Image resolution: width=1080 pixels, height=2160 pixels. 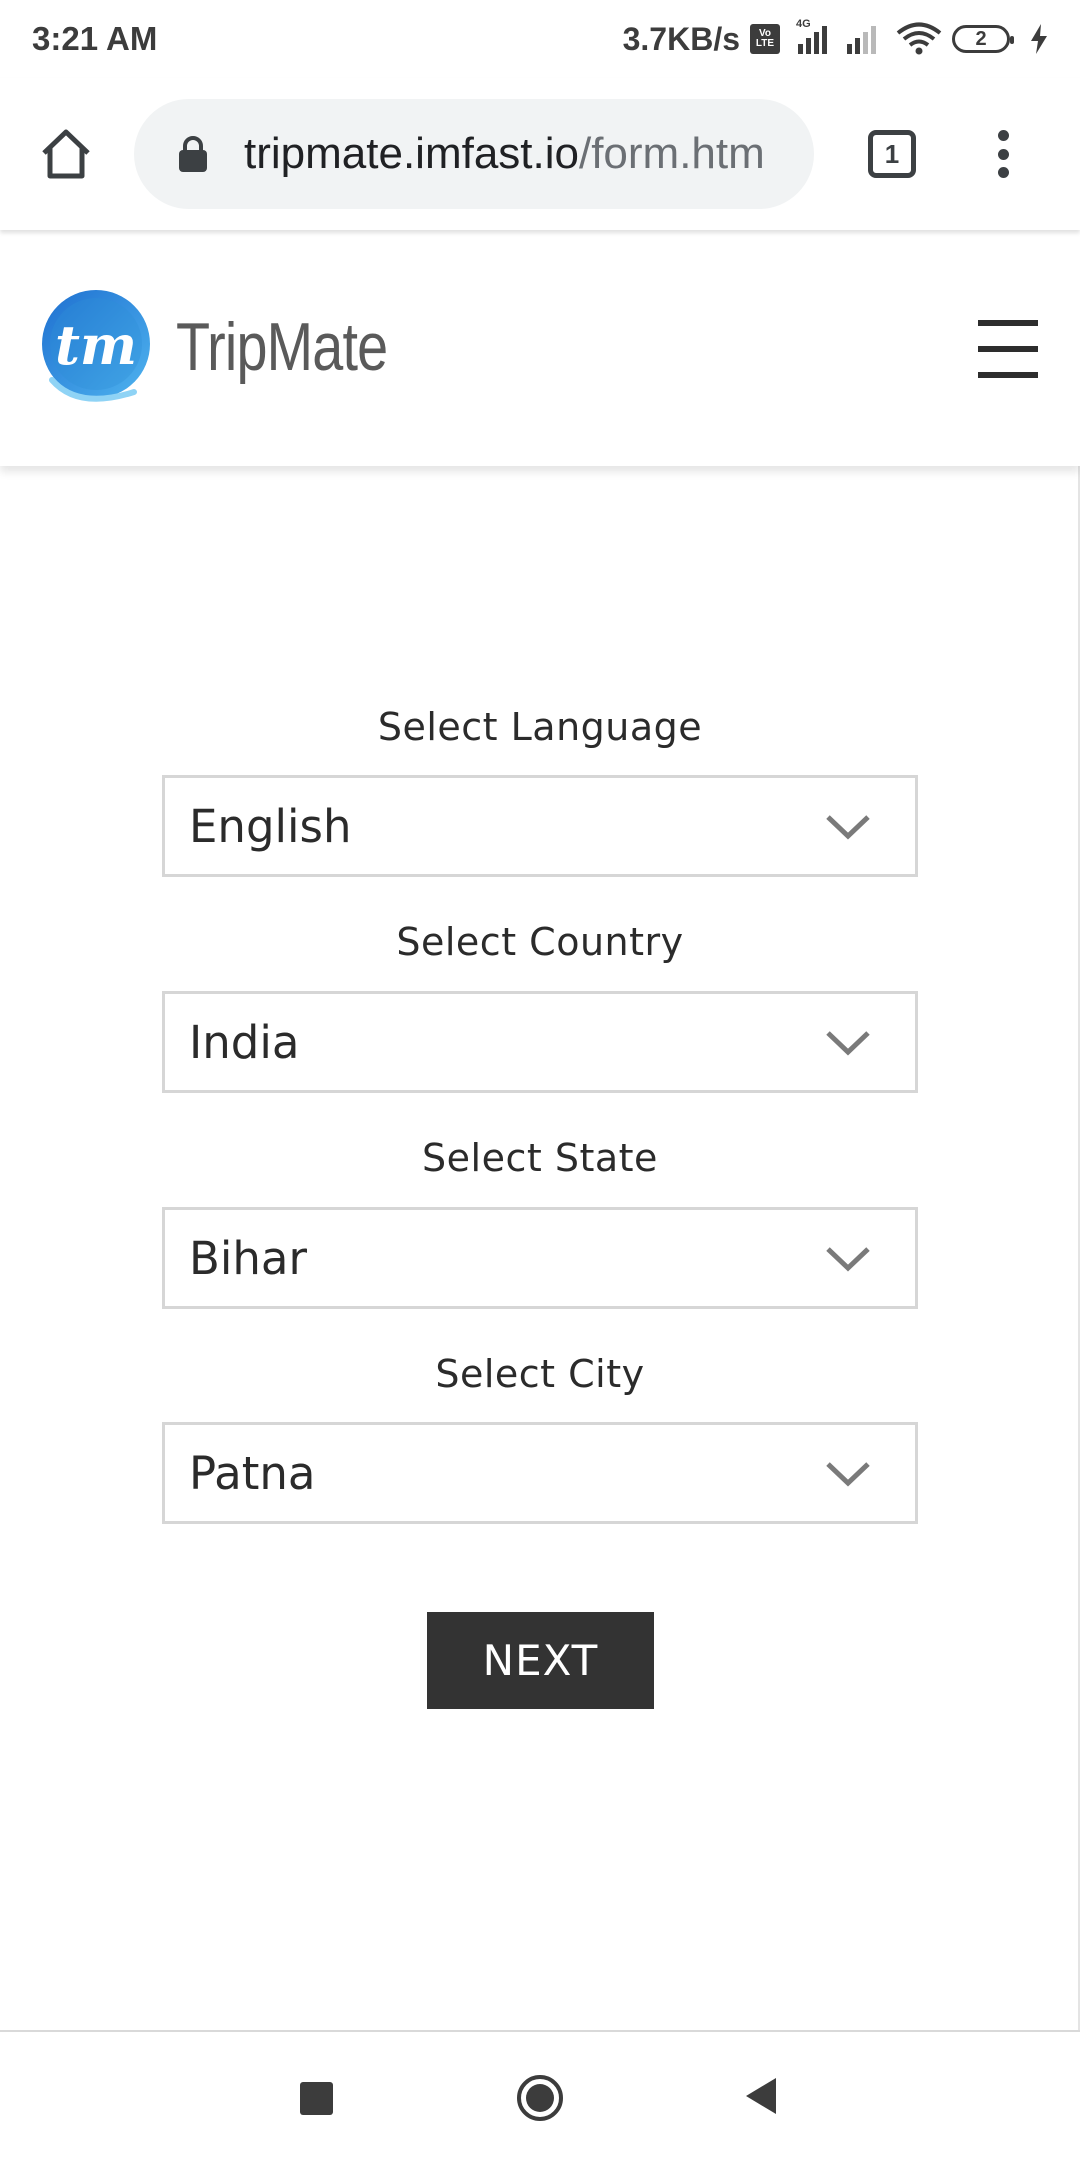 What do you see at coordinates (765, 39) in the screenshot?
I see `volte-icon: Vo LTE` at bounding box center [765, 39].